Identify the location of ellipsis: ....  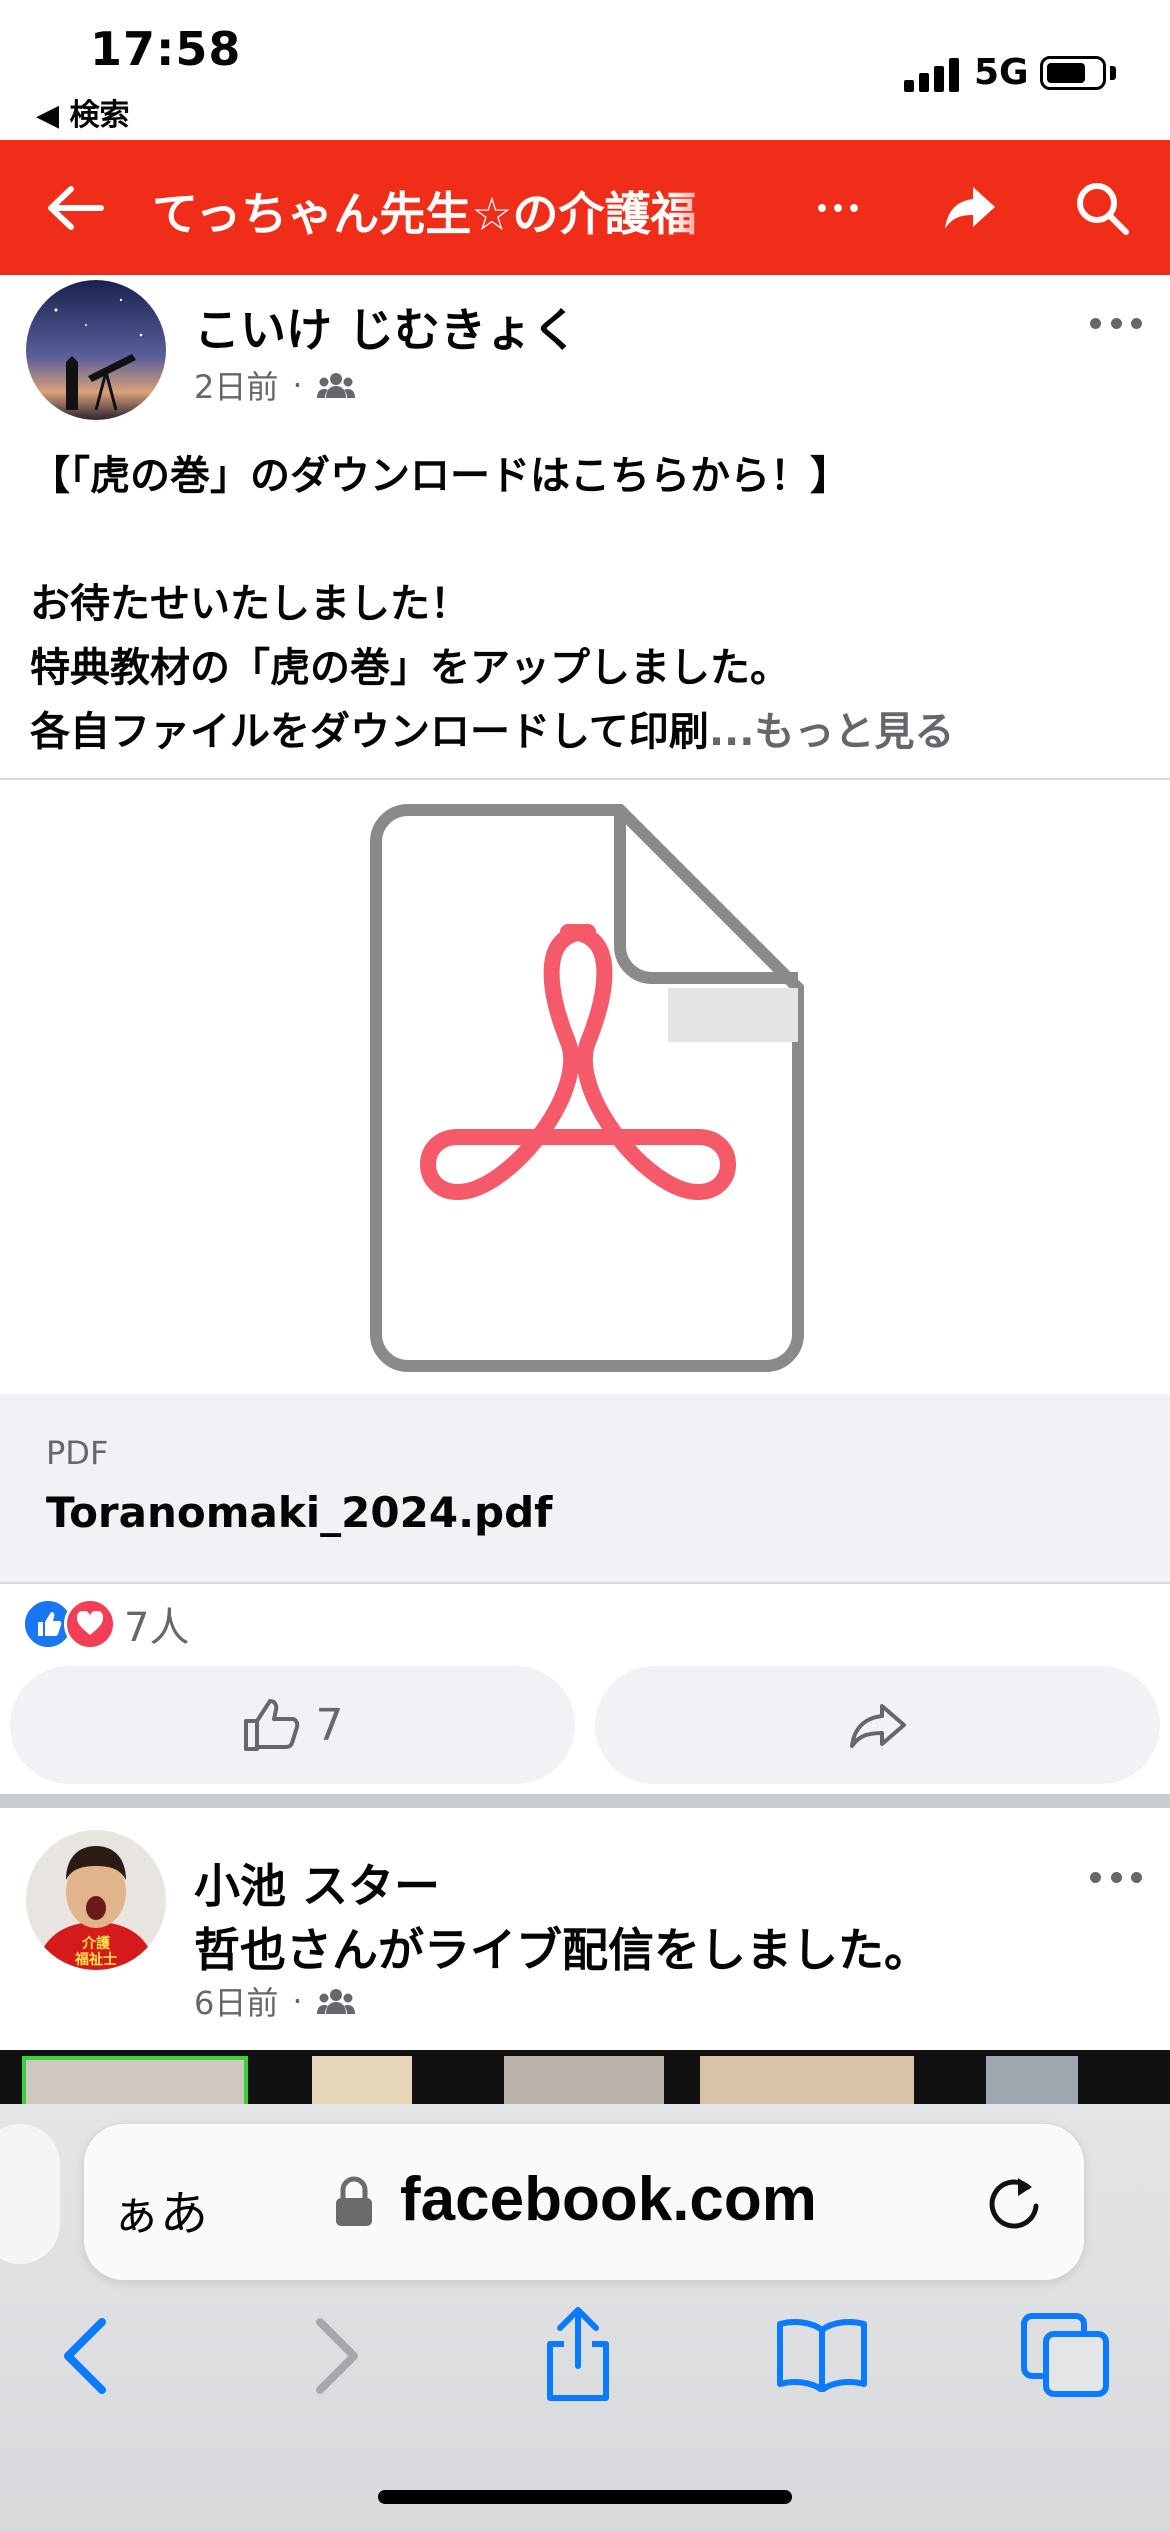
(731, 732).